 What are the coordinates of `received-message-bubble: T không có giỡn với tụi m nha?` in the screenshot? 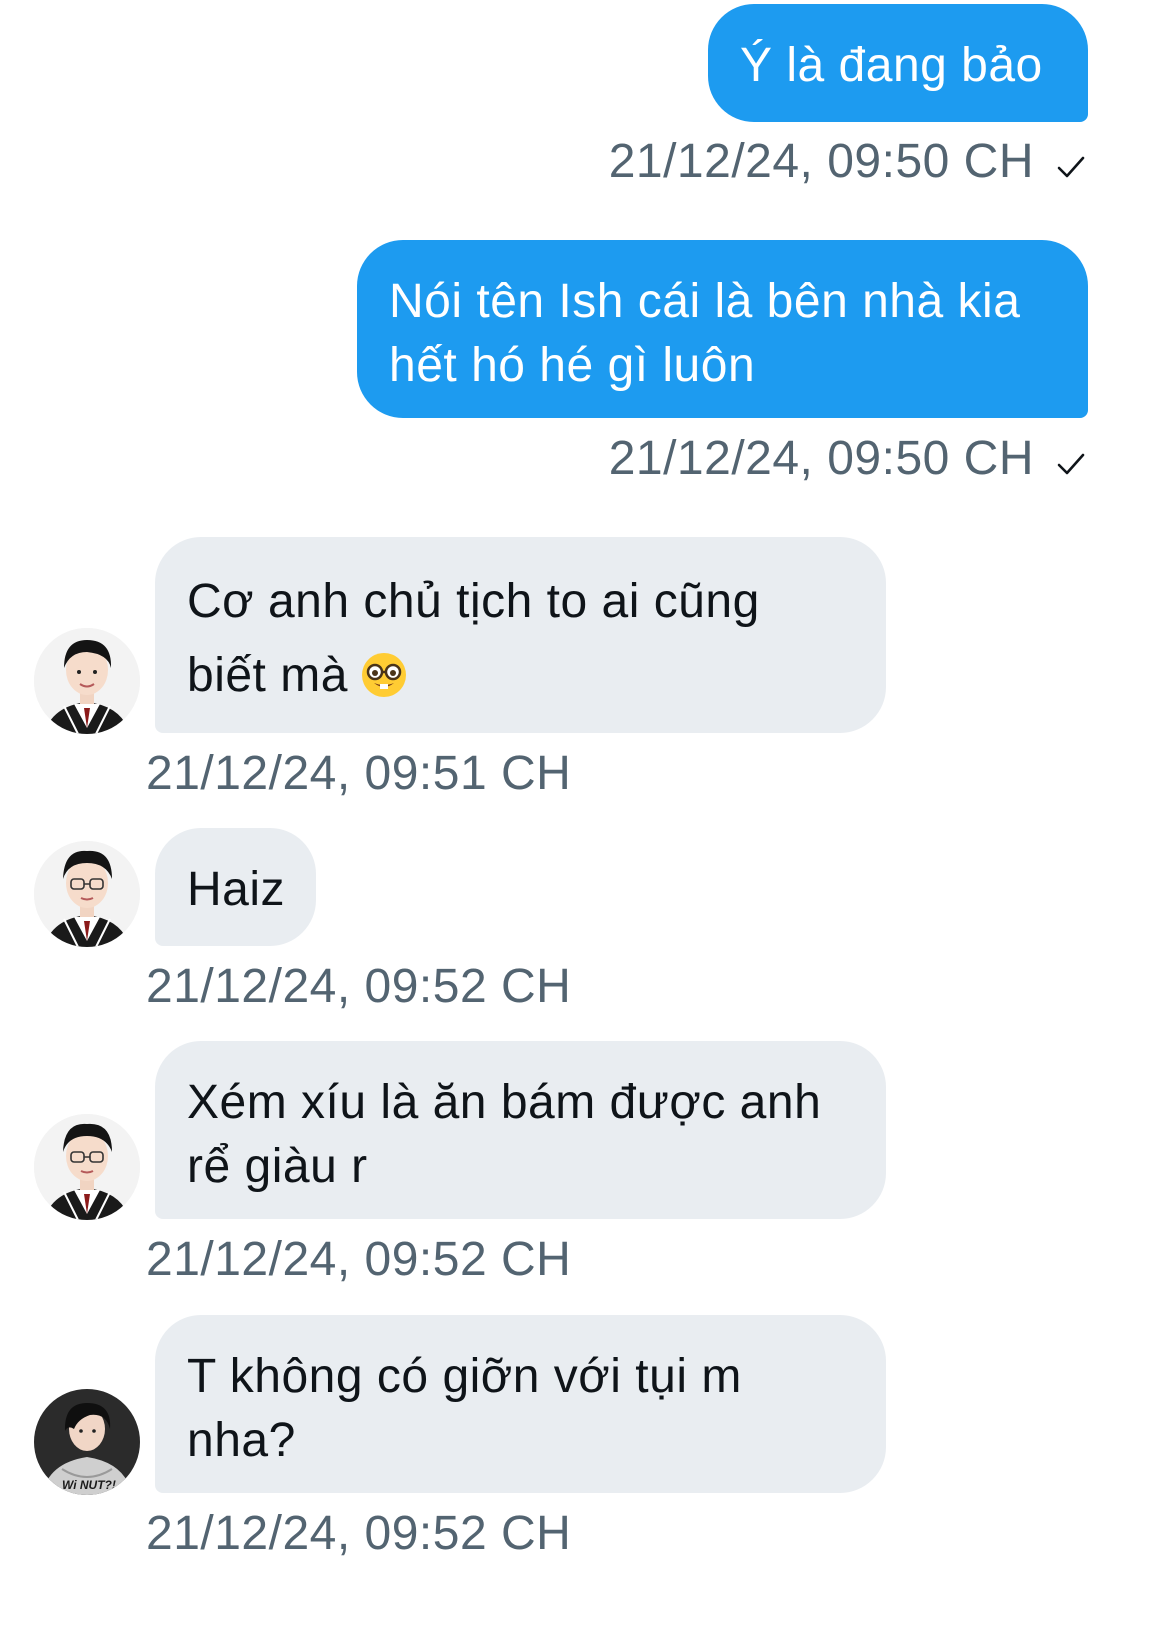 It's located at (520, 1404).